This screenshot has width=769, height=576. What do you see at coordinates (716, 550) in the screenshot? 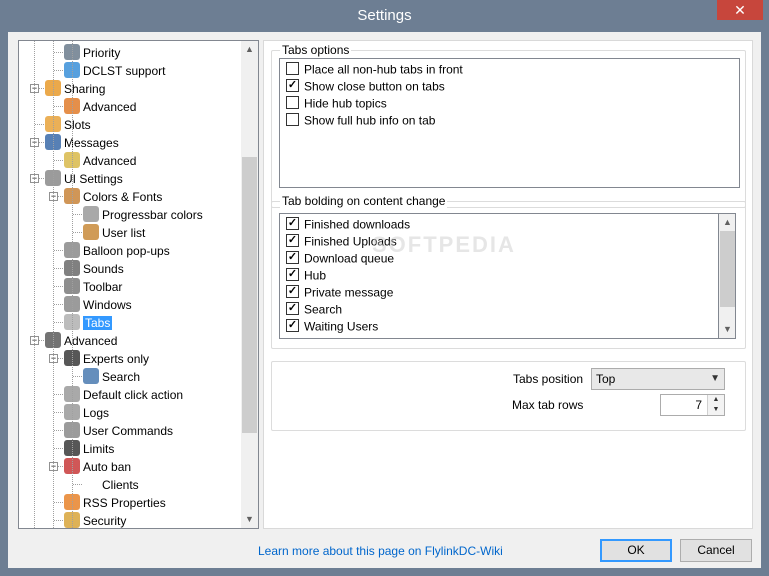
I see `cancel-button: Cancel` at bounding box center [716, 550].